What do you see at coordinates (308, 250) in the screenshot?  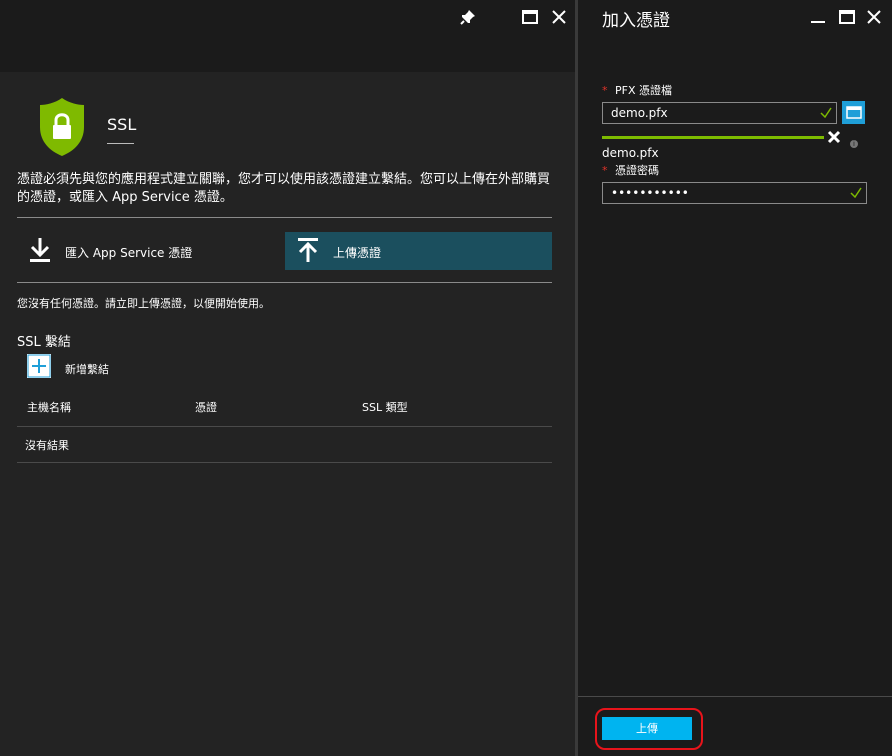 I see `upload-icon` at bounding box center [308, 250].